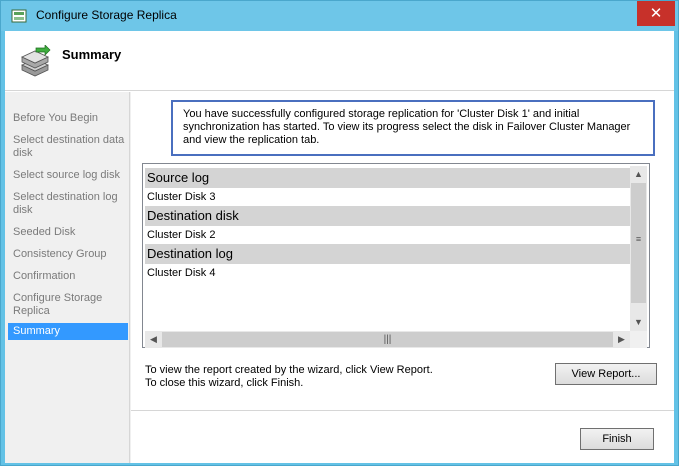 The image size is (679, 466). I want to click on vertical-scroll-thumb: ≡, so click(638, 243).